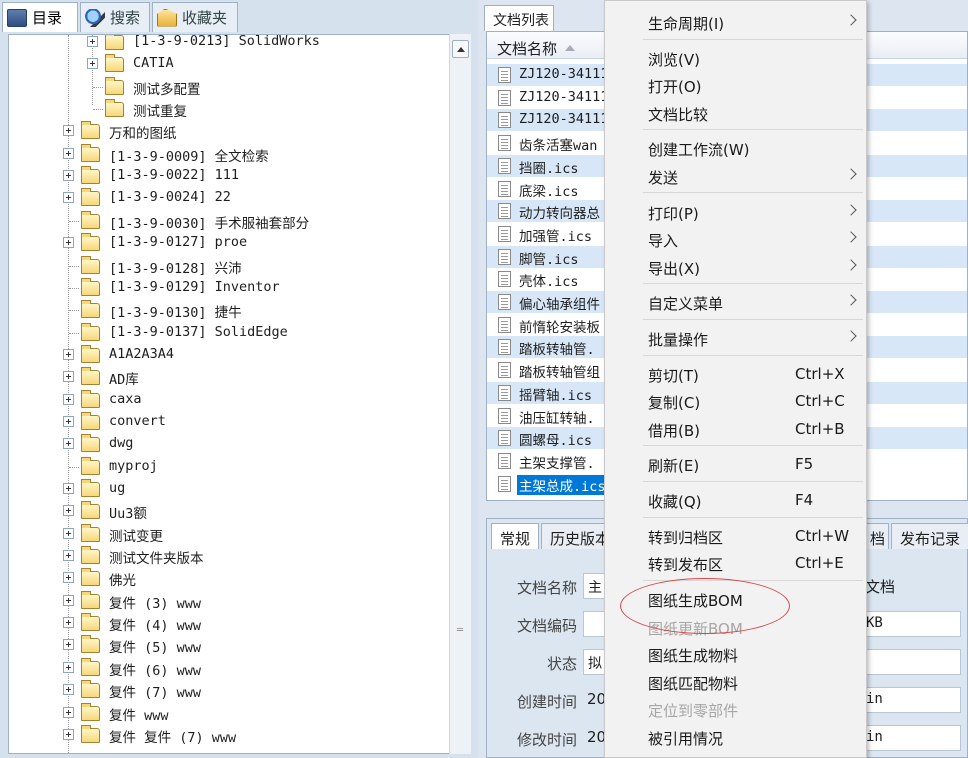  I want to click on tree-node: [1-3-9-0213] SolidWorks, so click(229, 44).